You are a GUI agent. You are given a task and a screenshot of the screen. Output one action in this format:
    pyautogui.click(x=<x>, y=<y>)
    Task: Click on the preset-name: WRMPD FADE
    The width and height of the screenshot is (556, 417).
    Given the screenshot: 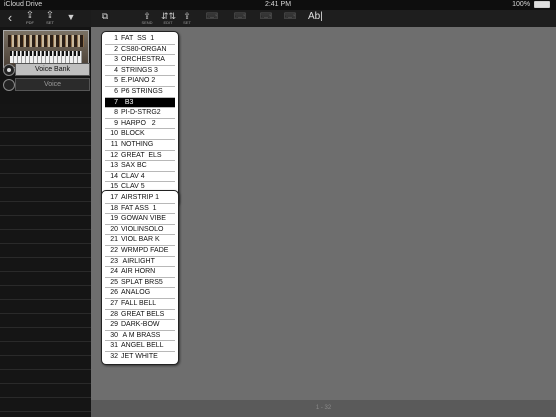 What is the action you would take?
    pyautogui.click(x=145, y=250)
    